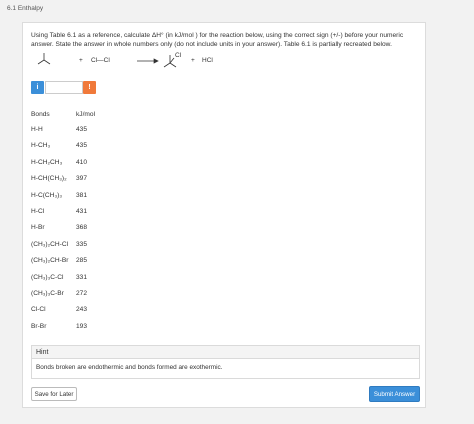  What do you see at coordinates (68, 314) in the screenshot?
I see `table-row: Cl-Cl 243` at bounding box center [68, 314].